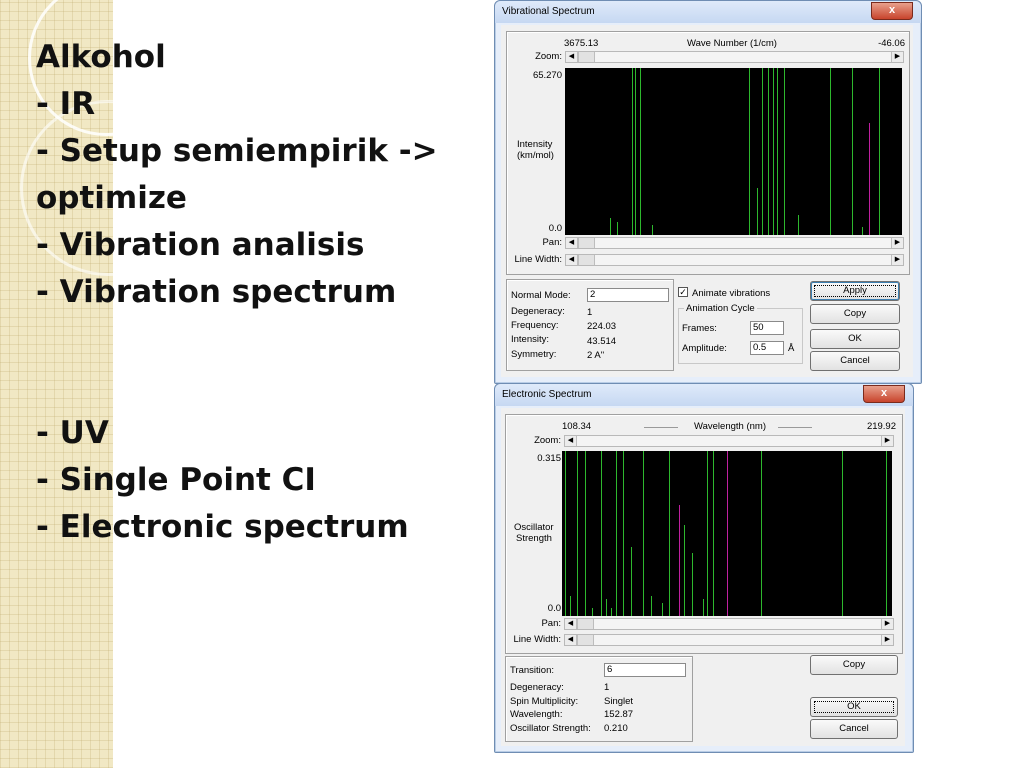 The height and width of the screenshot is (768, 1024). I want to click on y-max-label: 65.270, so click(547, 75).